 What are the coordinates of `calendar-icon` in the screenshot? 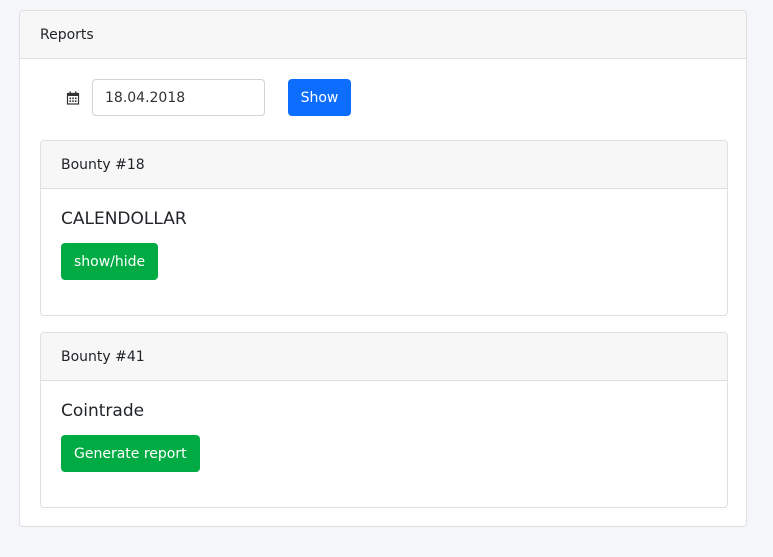 It's located at (73, 98).